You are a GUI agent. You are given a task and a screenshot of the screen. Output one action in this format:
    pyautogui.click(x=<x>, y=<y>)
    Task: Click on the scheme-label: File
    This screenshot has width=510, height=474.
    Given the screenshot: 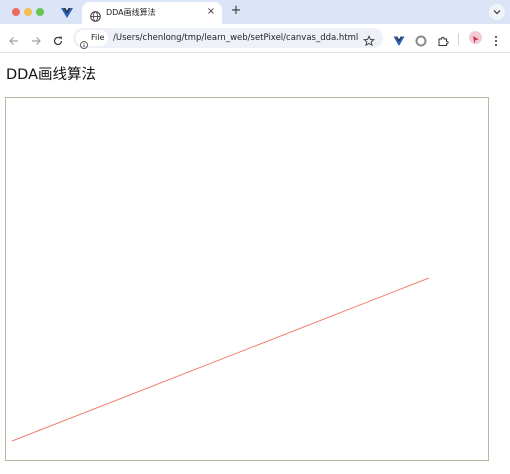 What is the action you would take?
    pyautogui.click(x=98, y=37)
    